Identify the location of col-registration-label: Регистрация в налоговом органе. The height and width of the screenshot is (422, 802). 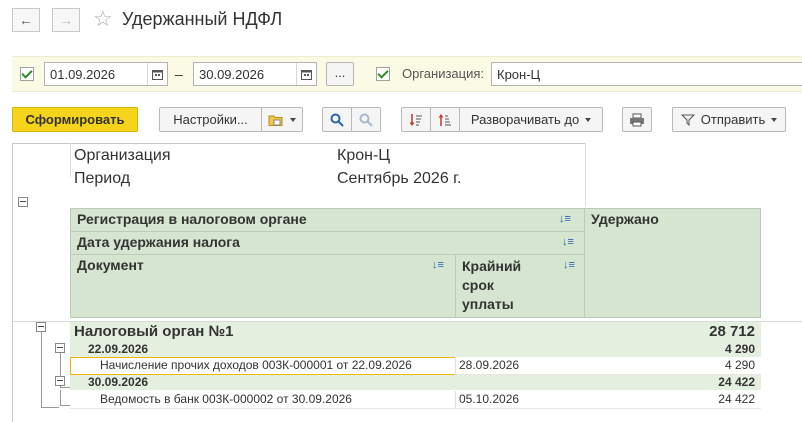
(192, 219).